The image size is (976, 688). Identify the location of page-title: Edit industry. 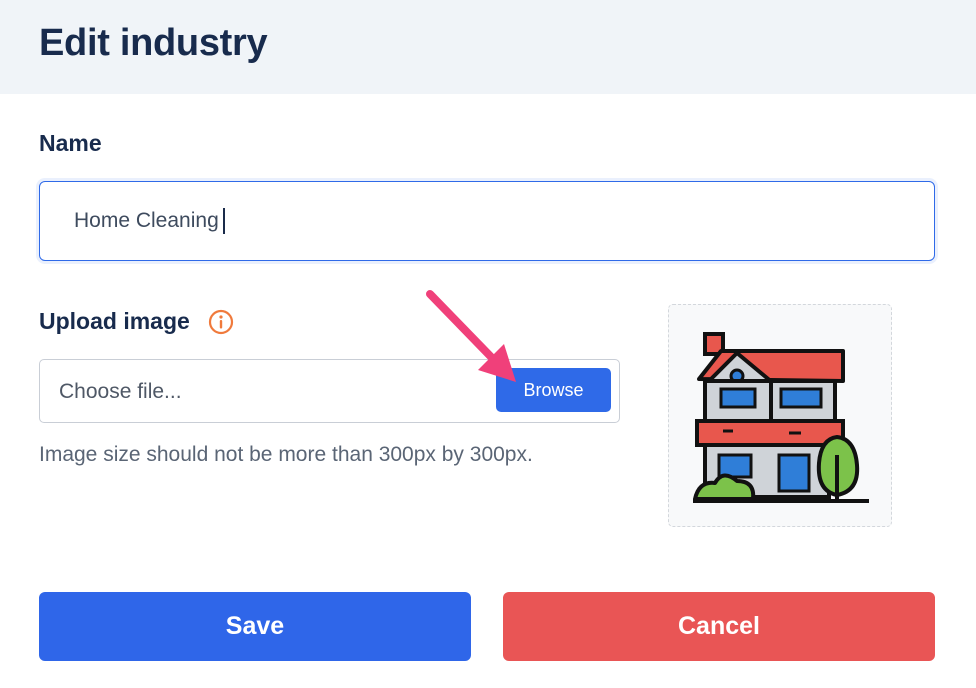
(153, 43).